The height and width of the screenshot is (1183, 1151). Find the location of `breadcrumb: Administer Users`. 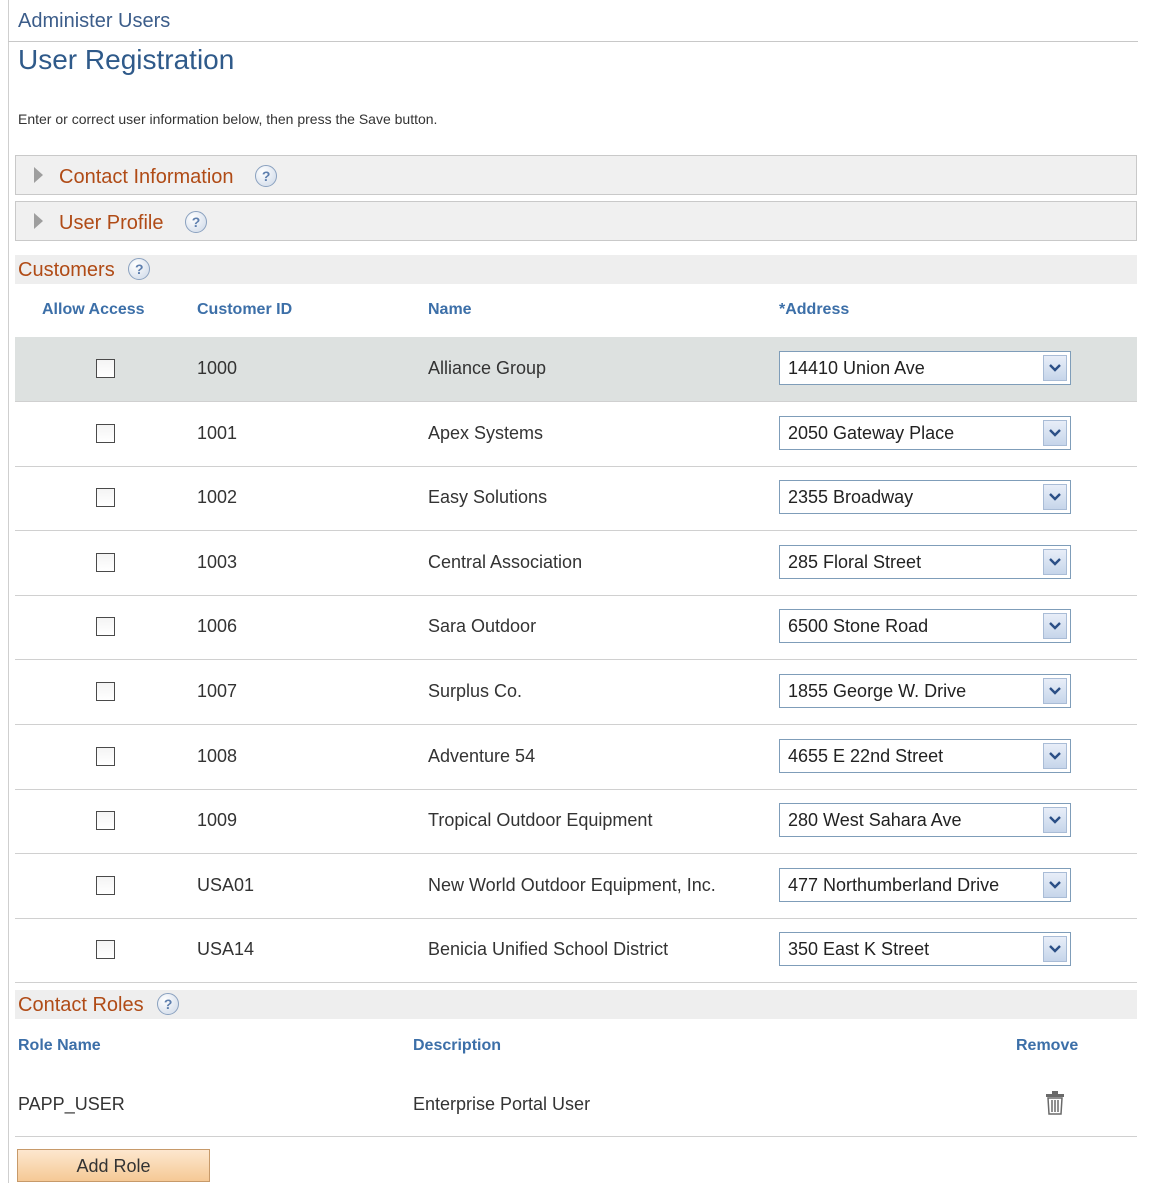

breadcrumb: Administer Users is located at coordinates (94, 21).